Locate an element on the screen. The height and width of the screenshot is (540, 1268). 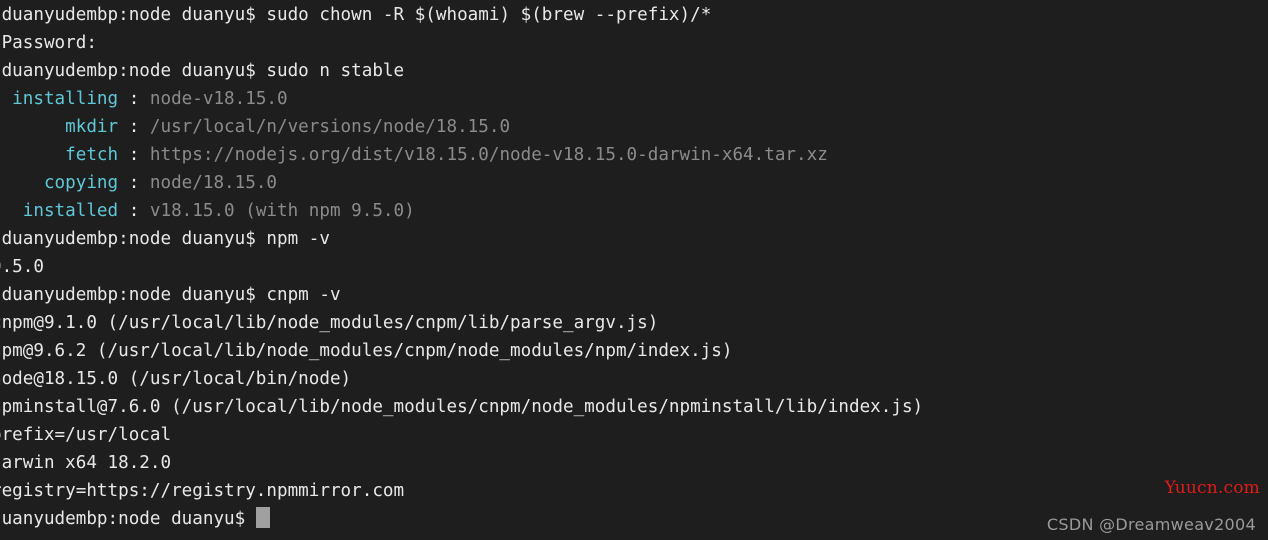
status-label-fetch: fetch is located at coordinates (59, 155).